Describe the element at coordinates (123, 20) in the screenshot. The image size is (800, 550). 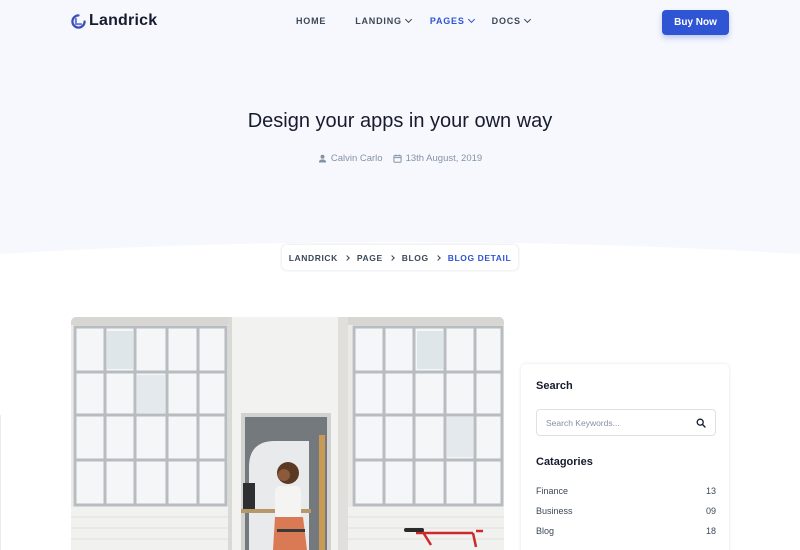
I see `brand-name: Landrick` at that location.